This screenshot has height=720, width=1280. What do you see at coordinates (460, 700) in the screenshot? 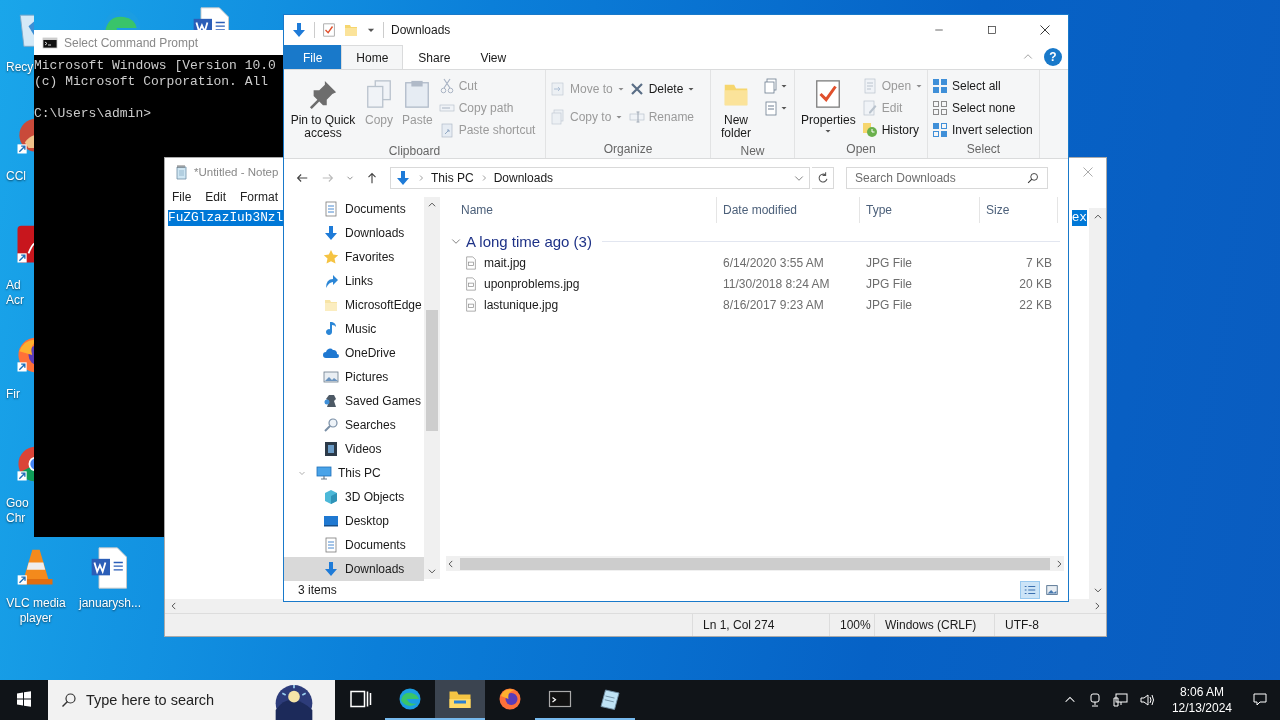
I see `taskbar-button` at bounding box center [460, 700].